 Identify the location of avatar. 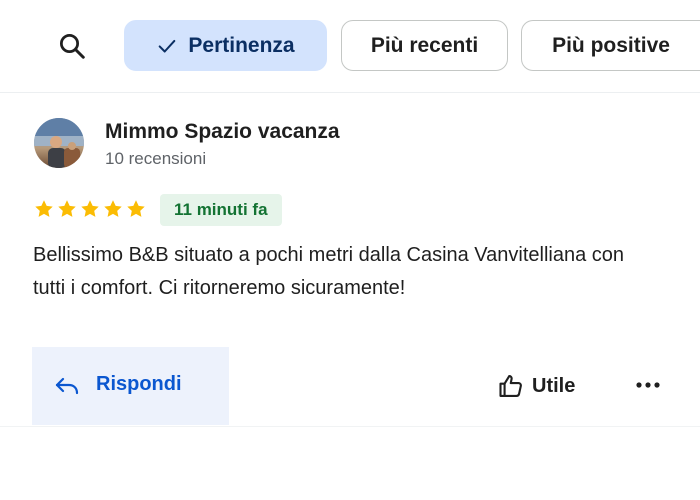
(59, 143).